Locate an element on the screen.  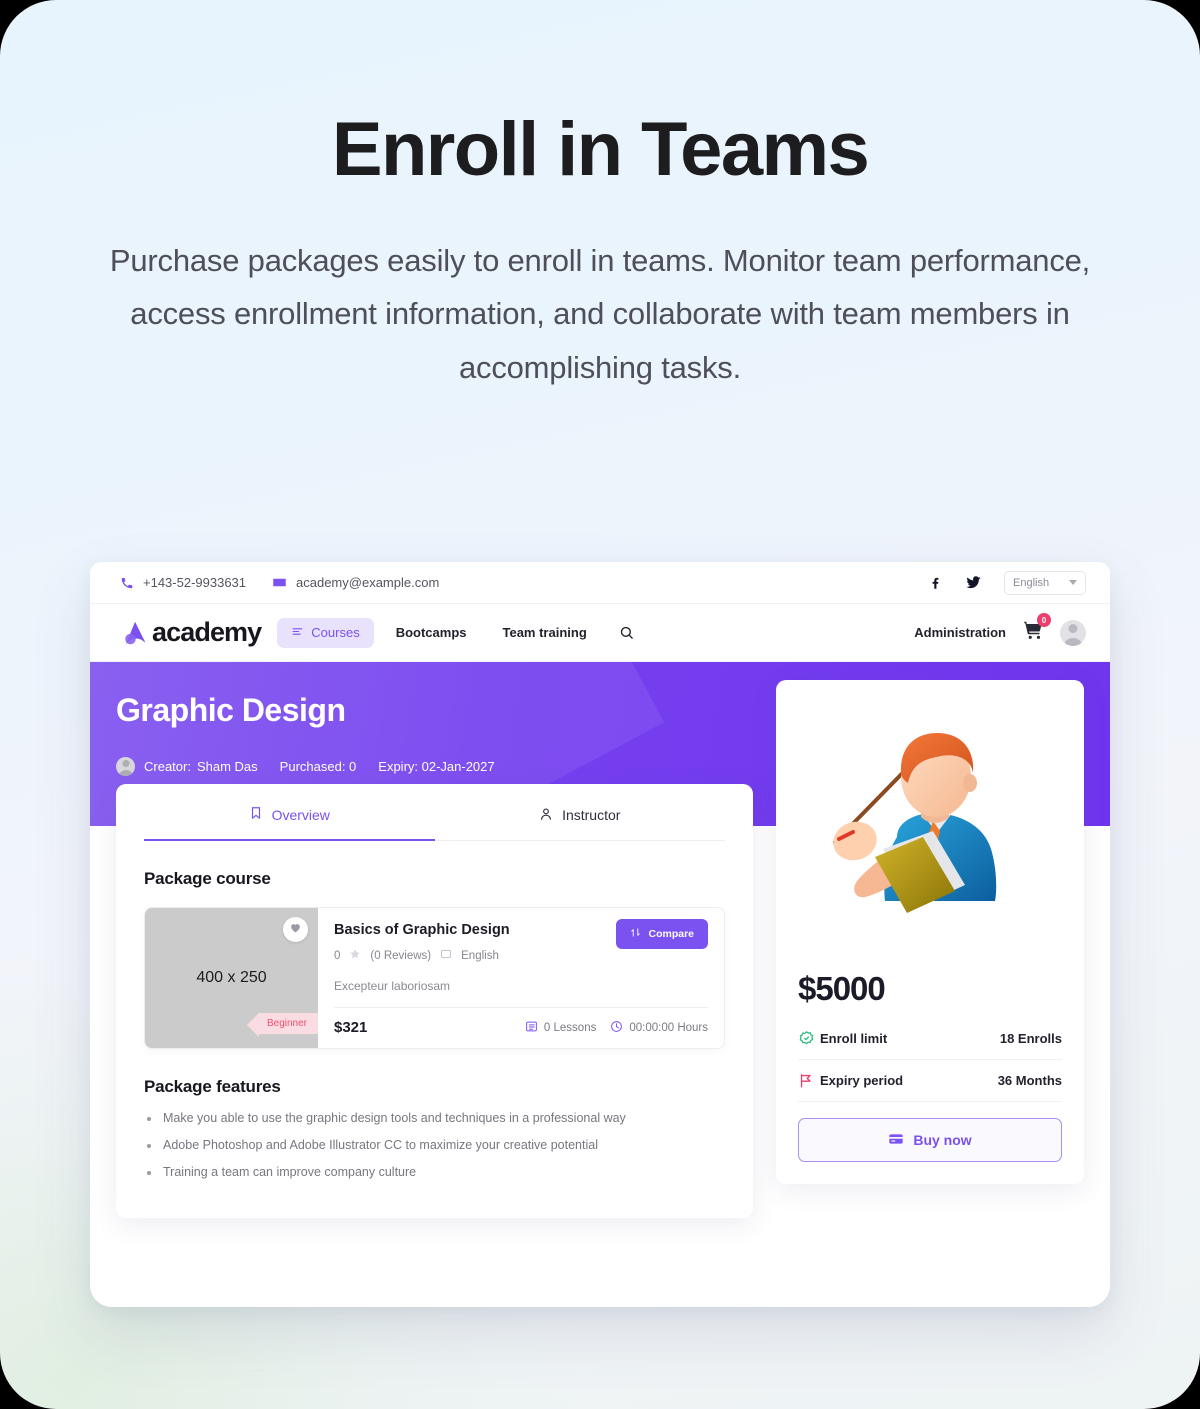
course-rating-row: 0 (0 Reviews) English is located at coordinates (521, 955).